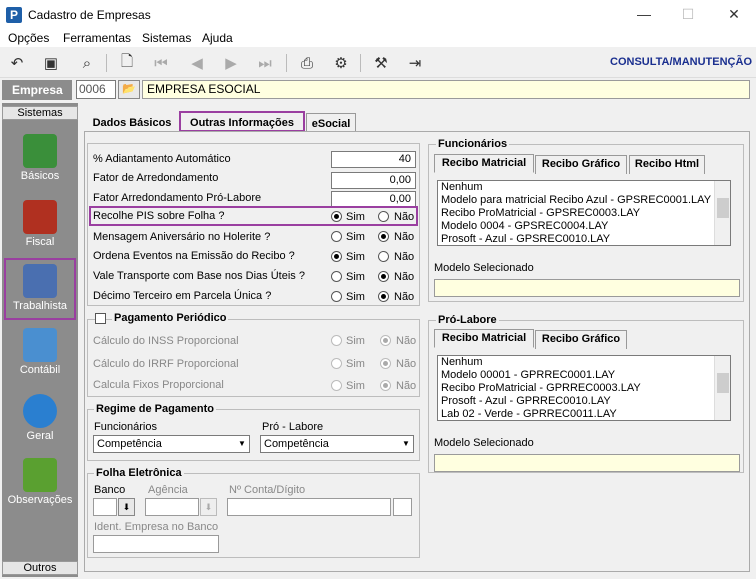 The height and width of the screenshot is (579, 756). What do you see at coordinates (161, 63) in the screenshot?
I see `first-record-icon: ⏮` at bounding box center [161, 63].